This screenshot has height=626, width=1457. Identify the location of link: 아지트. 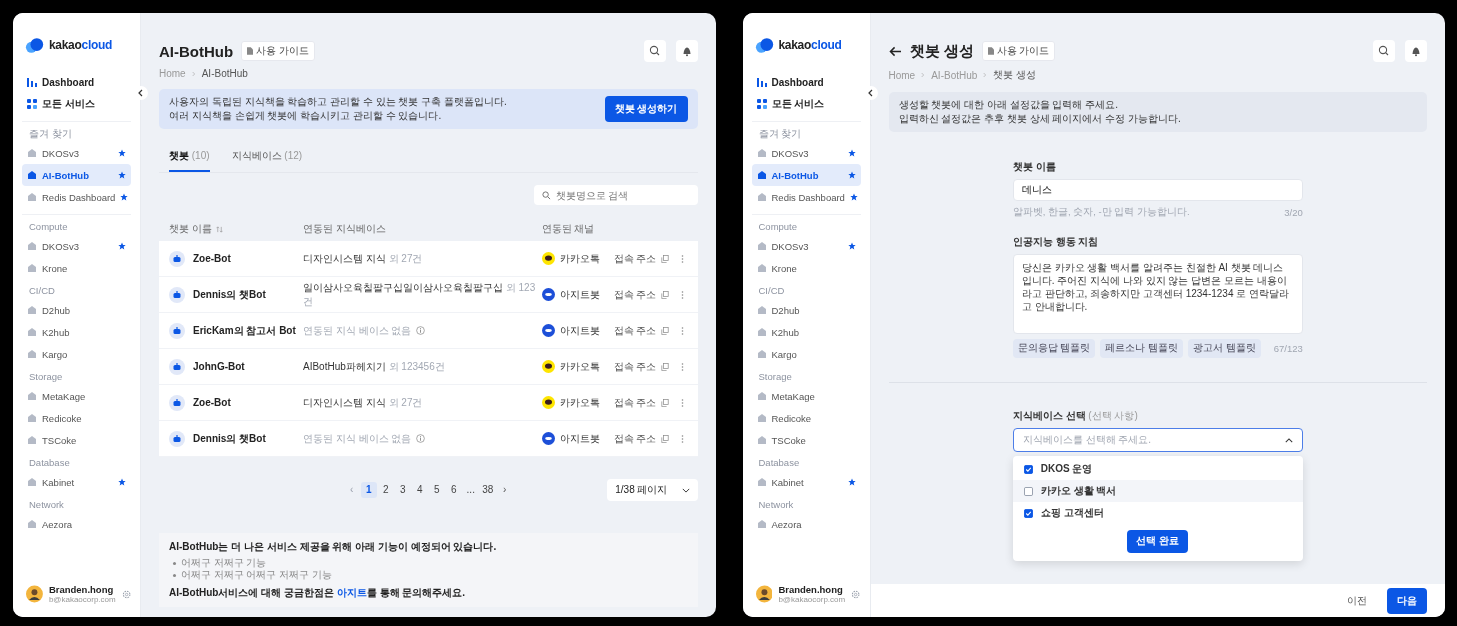
(351, 592).